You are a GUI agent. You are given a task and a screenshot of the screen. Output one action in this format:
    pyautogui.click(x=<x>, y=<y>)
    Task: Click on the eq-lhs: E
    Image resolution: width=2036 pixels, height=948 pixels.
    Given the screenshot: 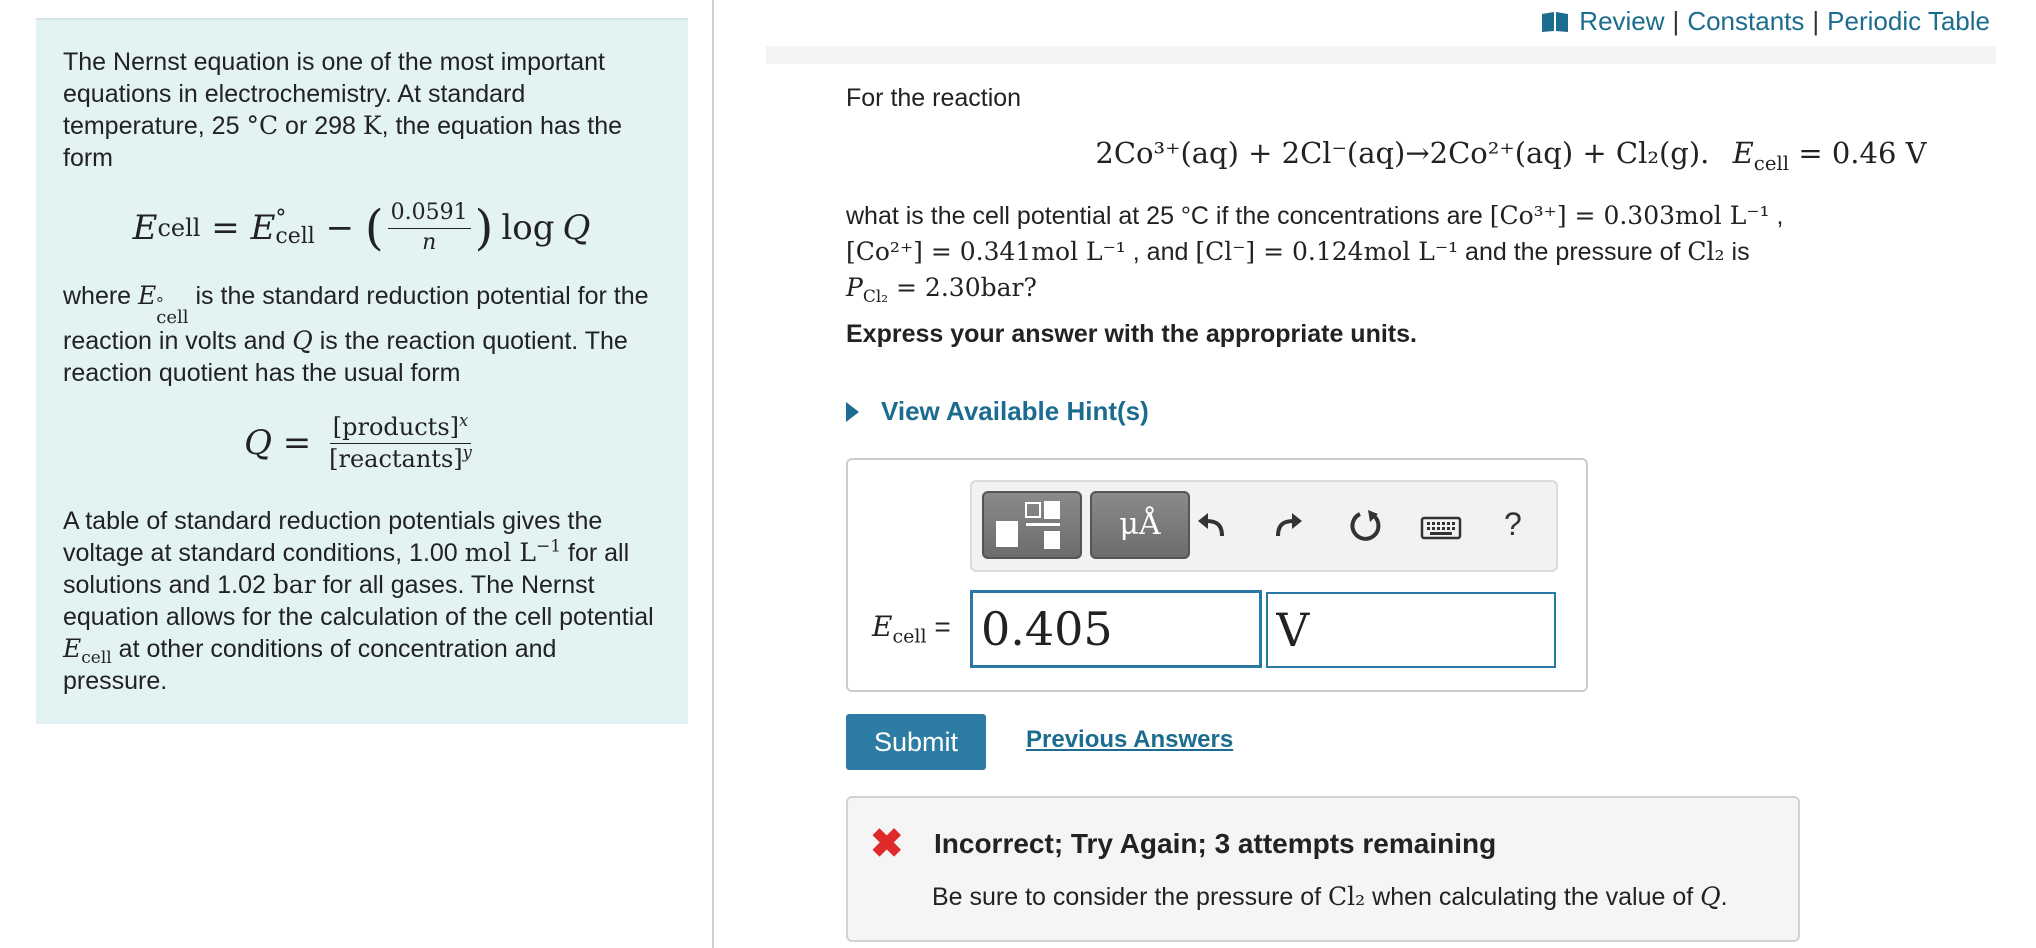 What is the action you would take?
    pyautogui.click(x=145, y=228)
    